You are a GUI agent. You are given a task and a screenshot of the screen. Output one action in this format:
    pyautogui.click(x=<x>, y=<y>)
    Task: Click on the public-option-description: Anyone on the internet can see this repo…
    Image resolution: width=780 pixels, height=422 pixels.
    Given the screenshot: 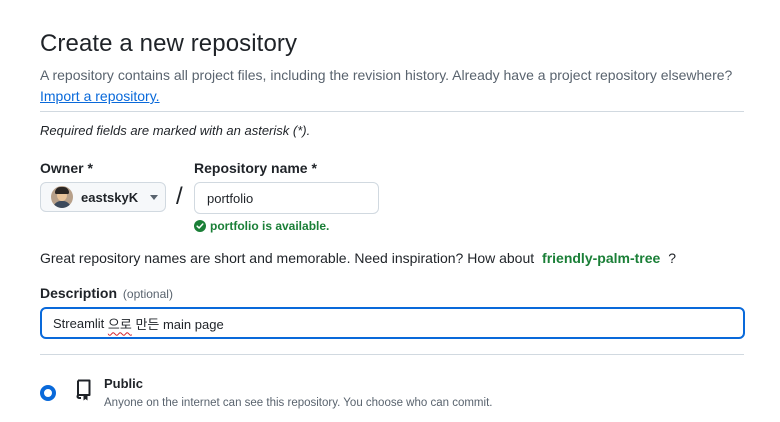 What is the action you would take?
    pyautogui.click(x=298, y=403)
    